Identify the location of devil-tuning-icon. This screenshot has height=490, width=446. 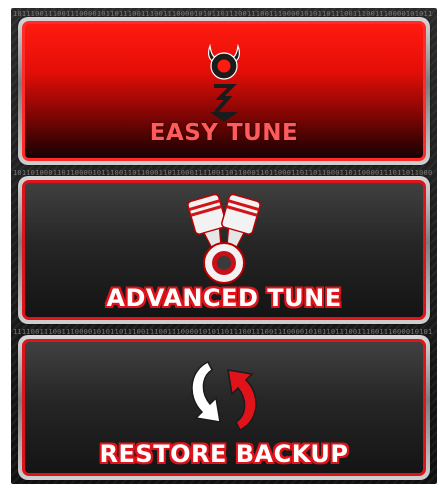
(224, 82).